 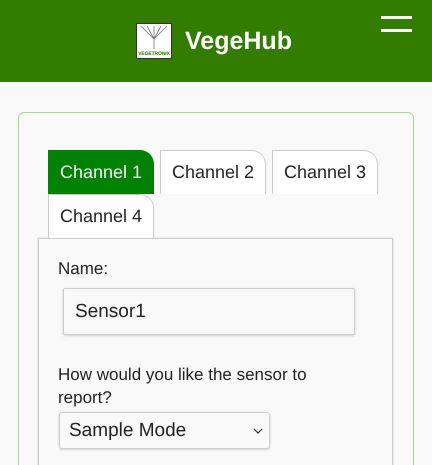 I want to click on chevron-down-icon, so click(x=258, y=431).